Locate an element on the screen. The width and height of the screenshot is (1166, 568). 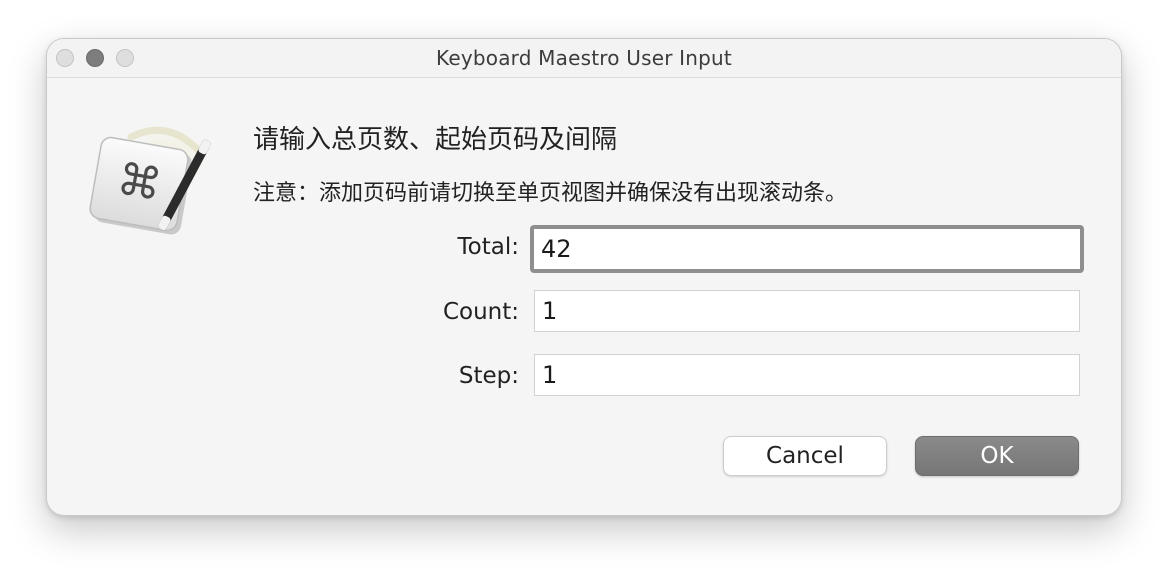
title-bar: Keyboard Maestro User Input is located at coordinates (584, 58).